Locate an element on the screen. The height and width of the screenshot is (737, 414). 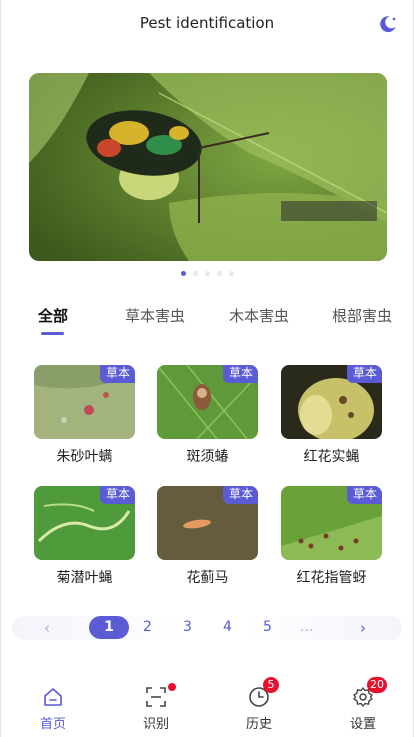
carousel-indicator is located at coordinates (207, 274).